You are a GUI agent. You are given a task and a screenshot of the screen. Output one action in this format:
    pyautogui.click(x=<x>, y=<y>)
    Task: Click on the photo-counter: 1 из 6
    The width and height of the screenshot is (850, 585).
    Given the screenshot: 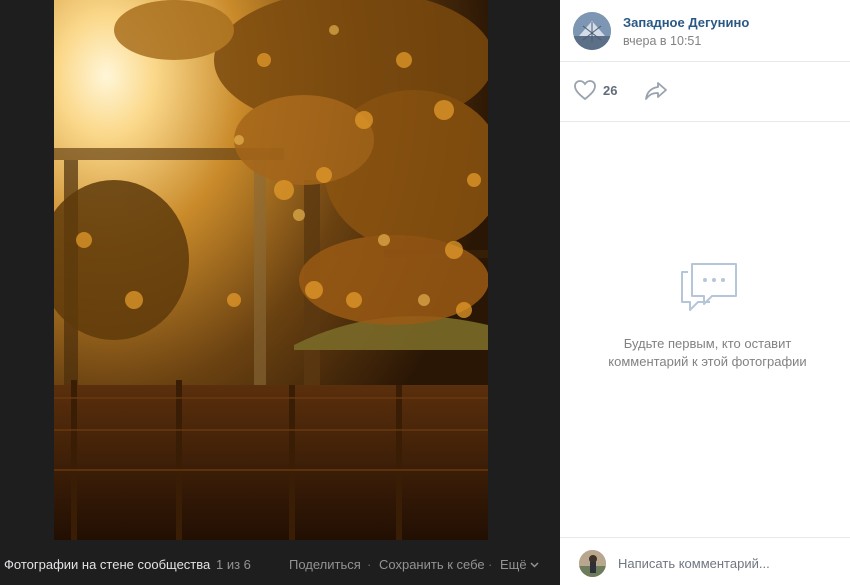 What is the action you would take?
    pyautogui.click(x=233, y=564)
    